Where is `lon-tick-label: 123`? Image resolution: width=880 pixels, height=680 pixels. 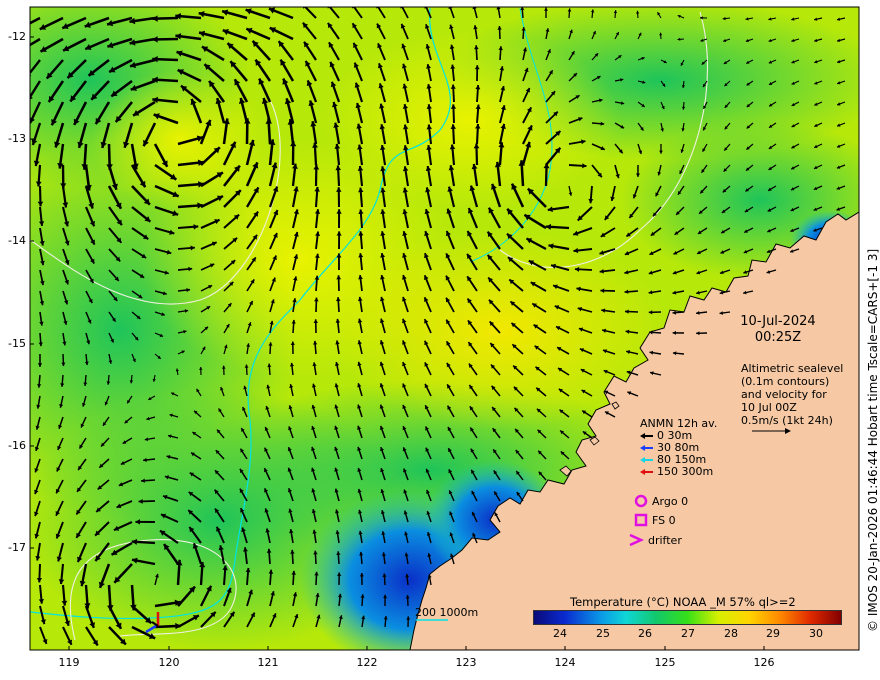
lon-tick-label: 123 is located at coordinates (466, 662).